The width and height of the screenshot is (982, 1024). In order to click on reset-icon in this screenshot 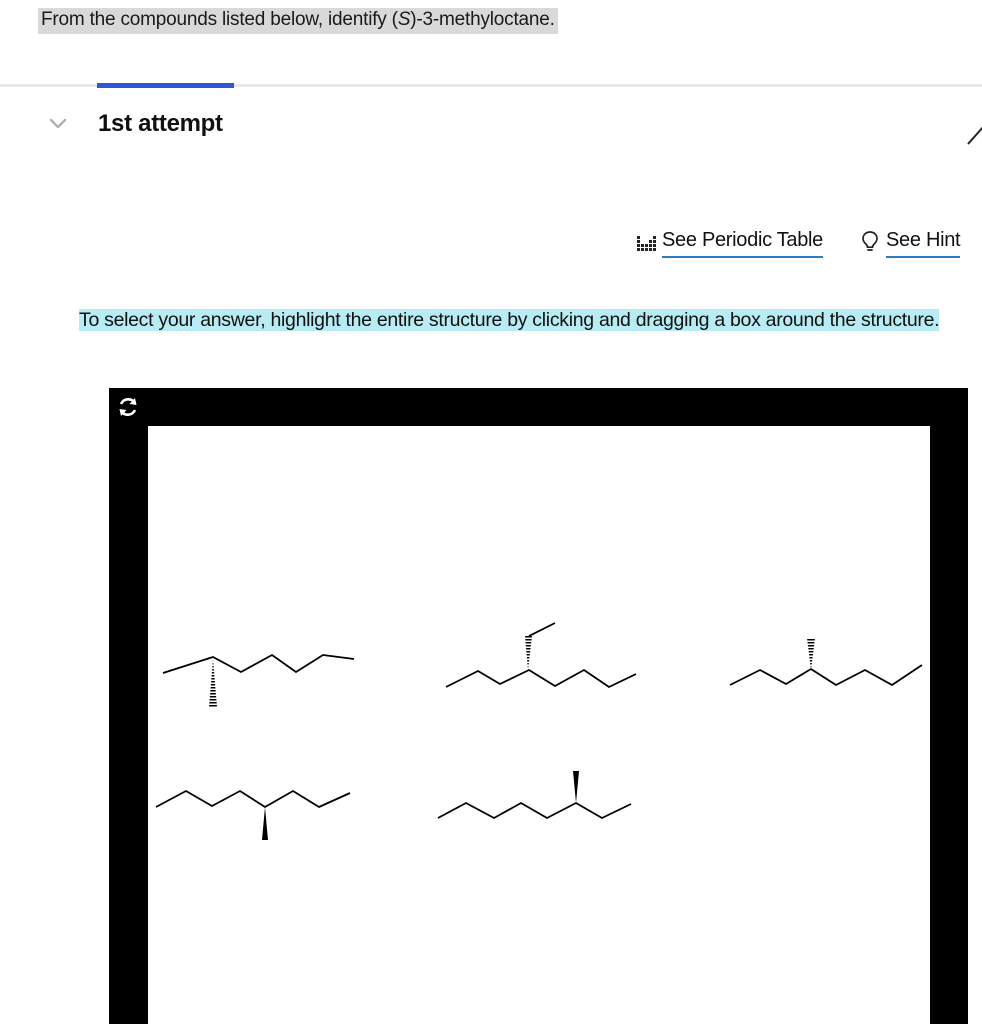, I will do `click(128, 407)`.